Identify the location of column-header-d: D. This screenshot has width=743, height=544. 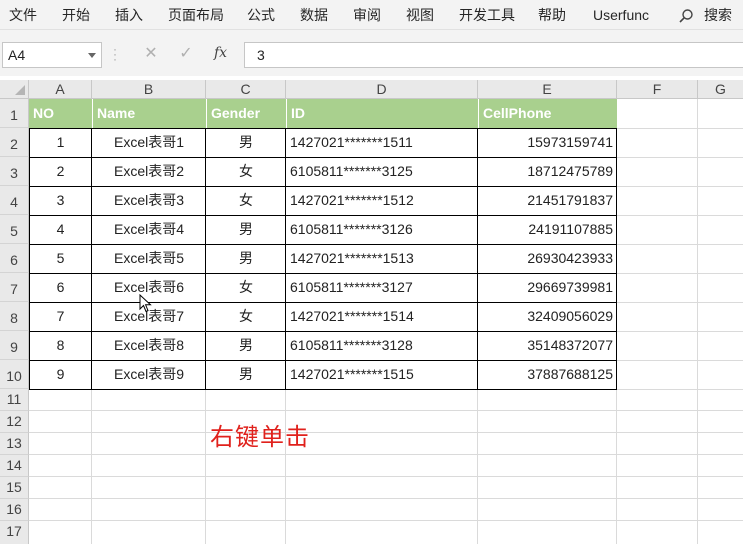
(382, 89).